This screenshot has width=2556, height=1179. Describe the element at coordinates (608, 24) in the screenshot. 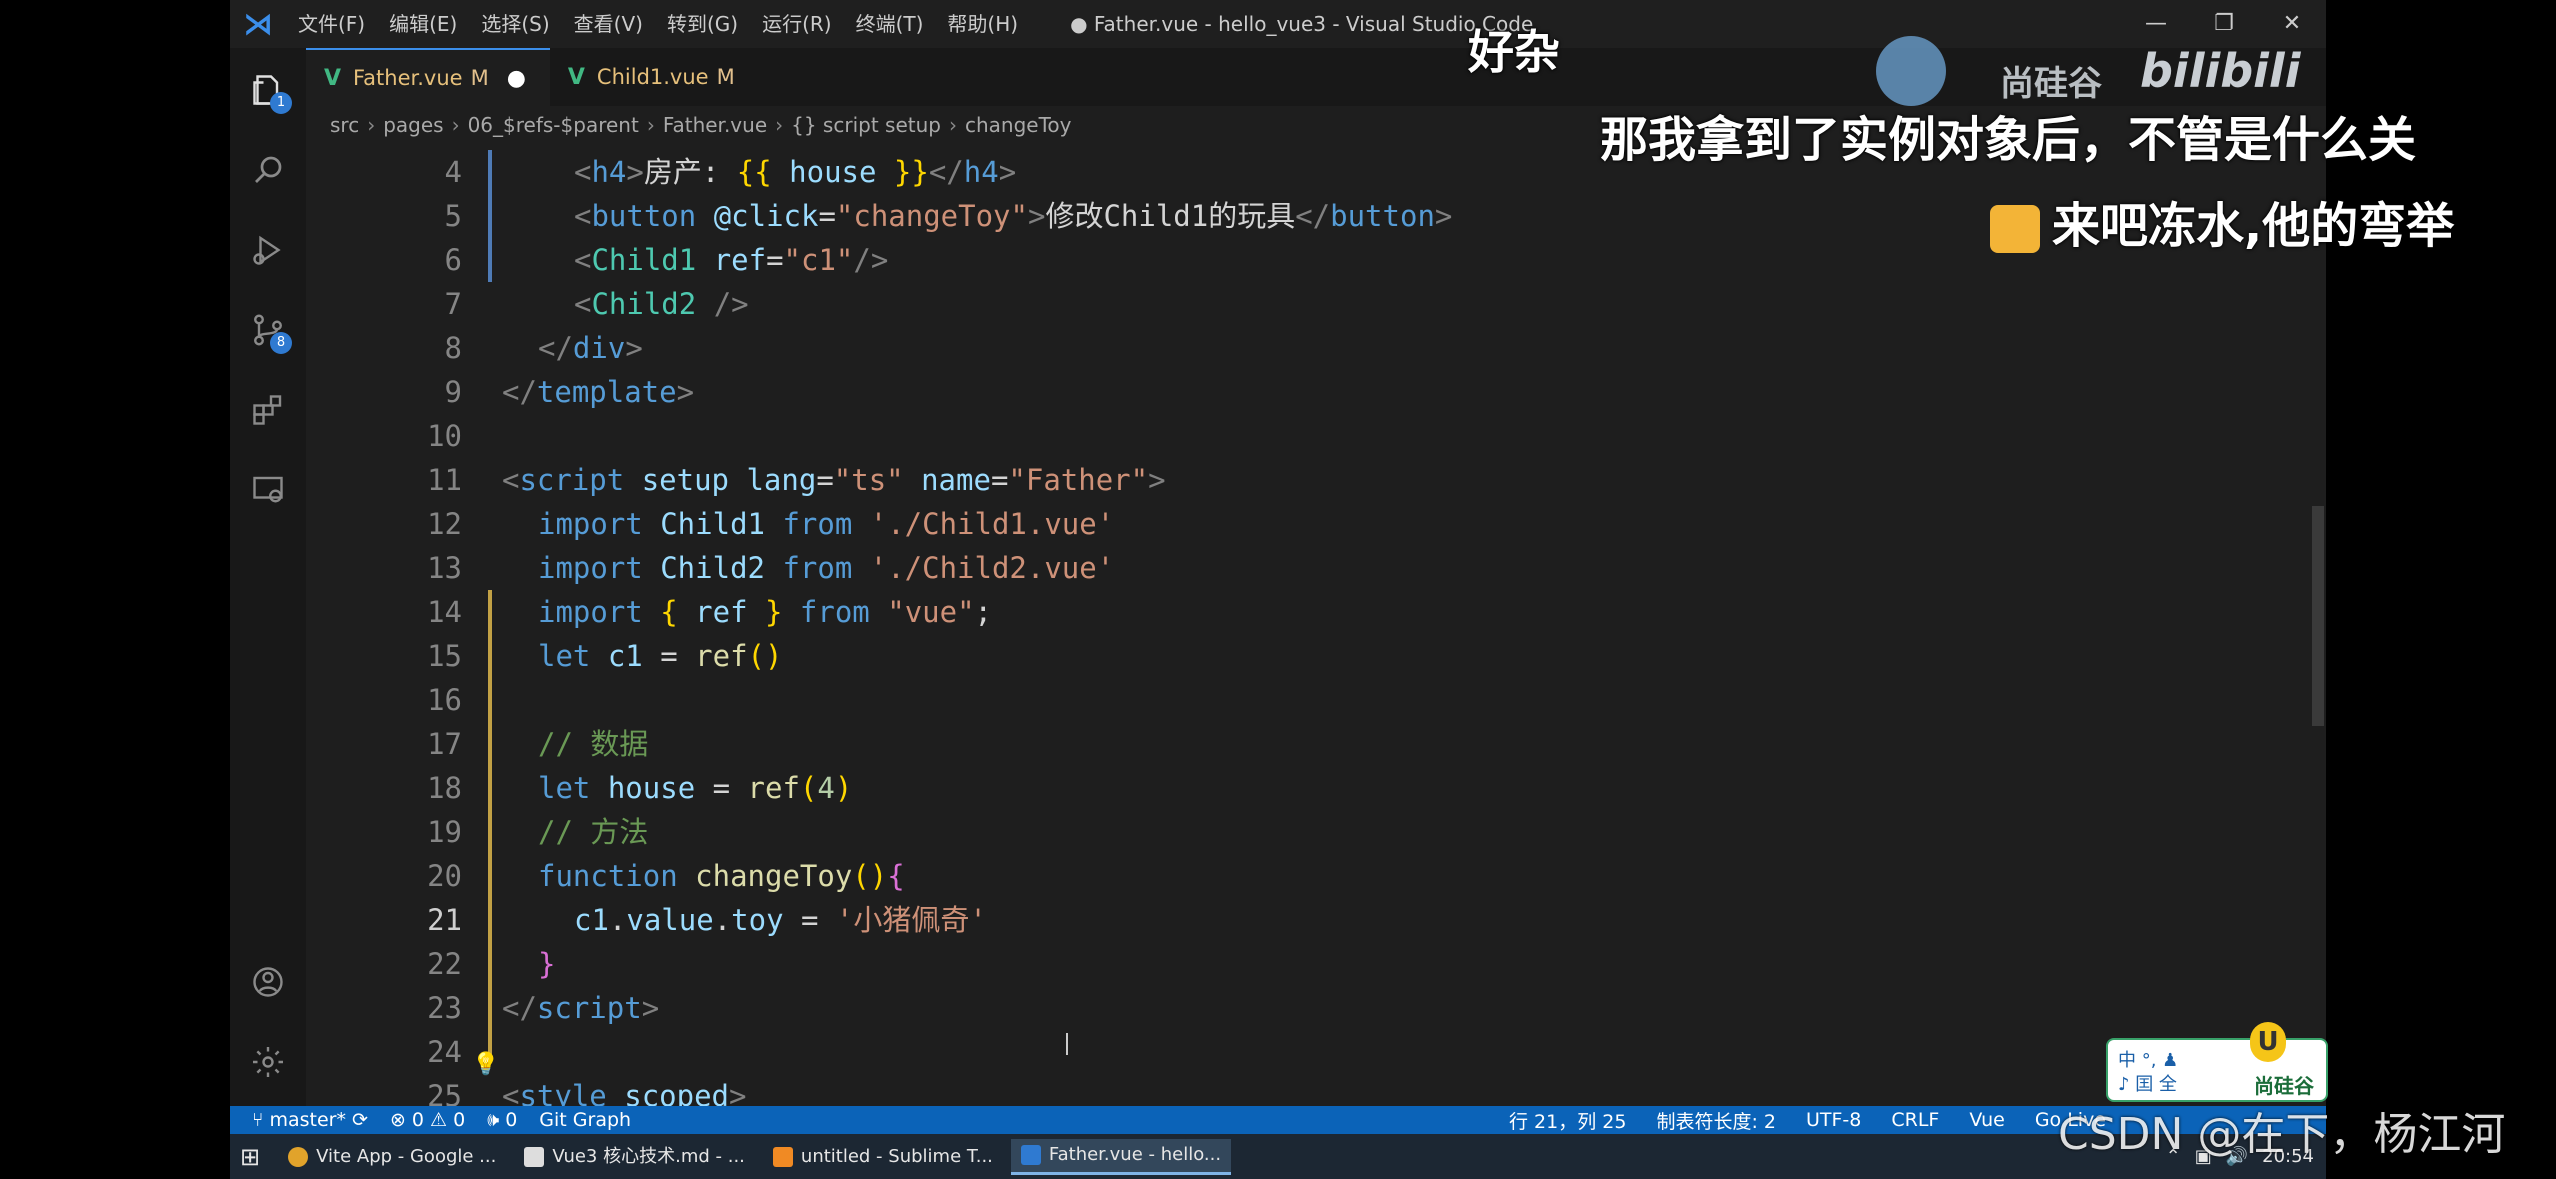

I see `menu-item: 查看(V)` at that location.